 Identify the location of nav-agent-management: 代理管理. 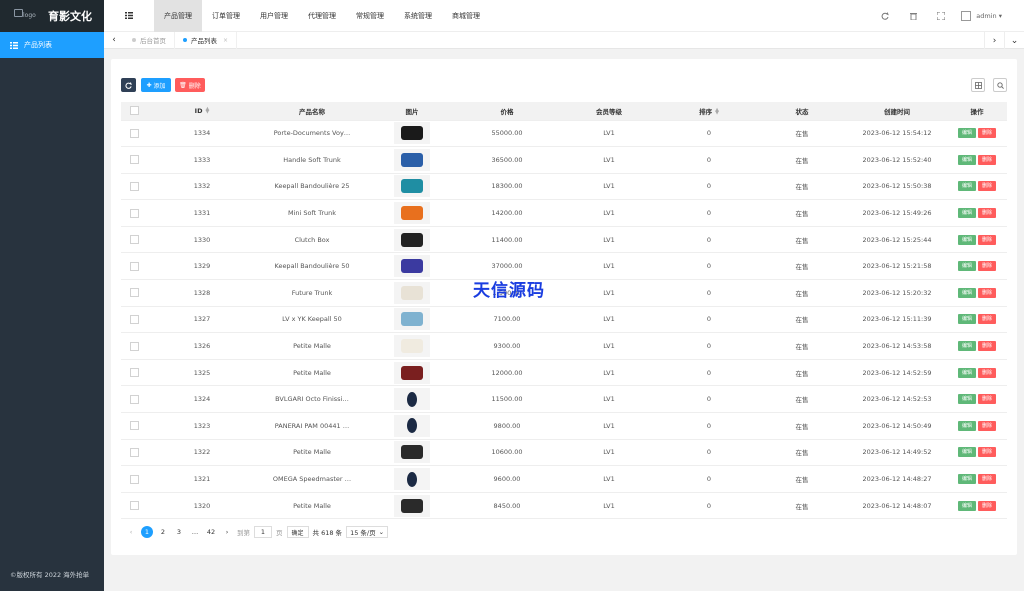
(322, 16).